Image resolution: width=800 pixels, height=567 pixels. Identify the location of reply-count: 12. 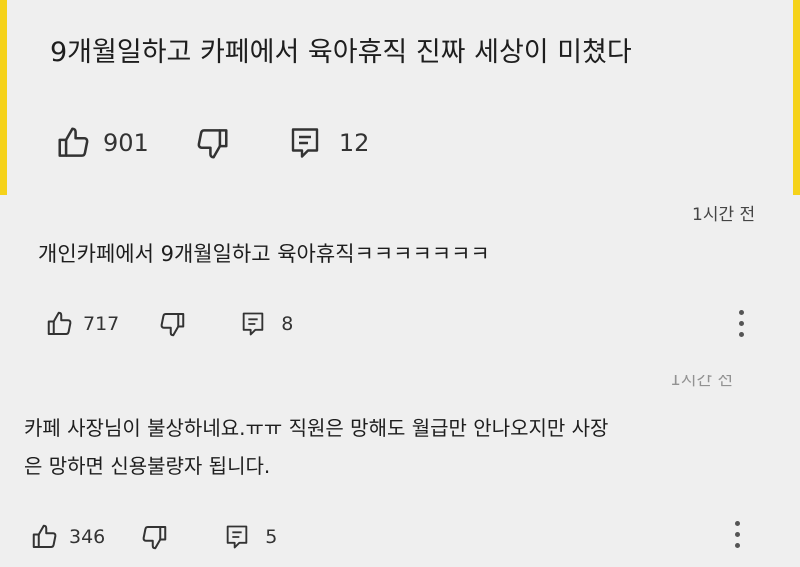
(354, 143).